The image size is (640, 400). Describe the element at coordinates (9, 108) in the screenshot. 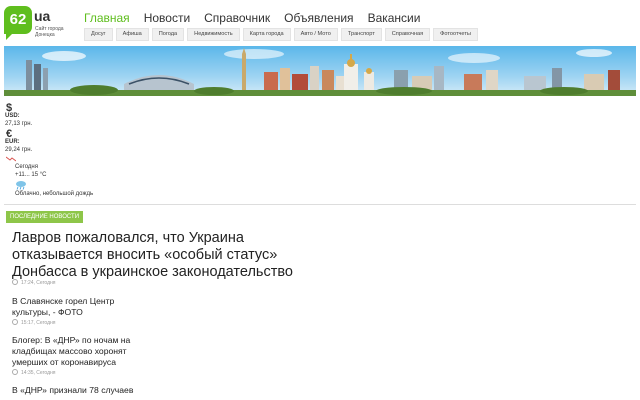

I see `dollar-icon: $` at that location.